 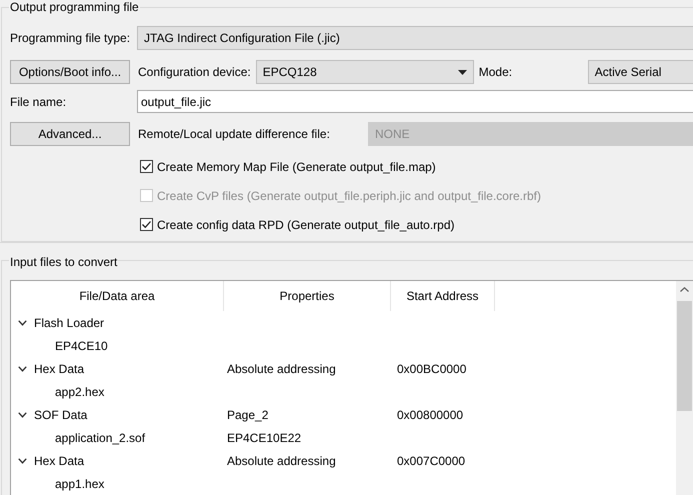 What do you see at coordinates (684, 356) in the screenshot?
I see `scroll-thumb` at bounding box center [684, 356].